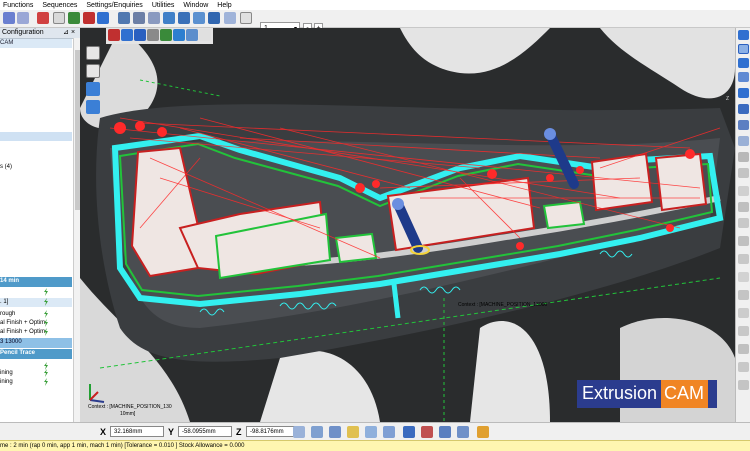  Describe the element at coordinates (743, 125) in the screenshot. I see `measure-icon` at that location.